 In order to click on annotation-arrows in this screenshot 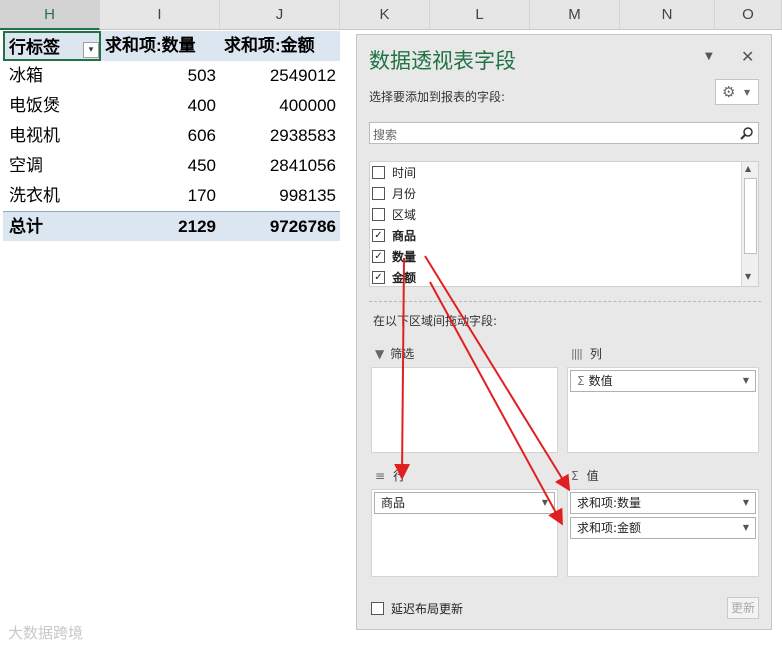, I will do `click(482, 390)`.